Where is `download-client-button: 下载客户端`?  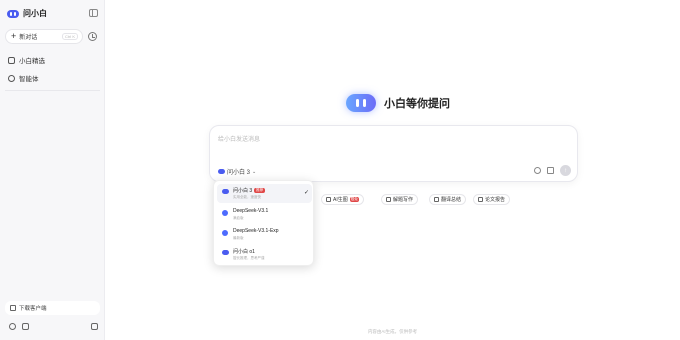
download-client-button: 下载客户端 is located at coordinates (52, 308).